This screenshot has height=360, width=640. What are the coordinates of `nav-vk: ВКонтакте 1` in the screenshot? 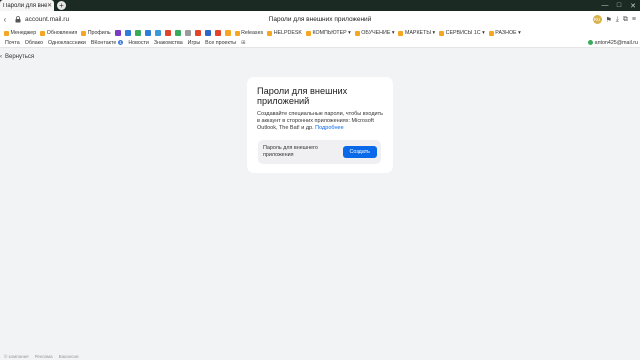 It's located at (107, 42).